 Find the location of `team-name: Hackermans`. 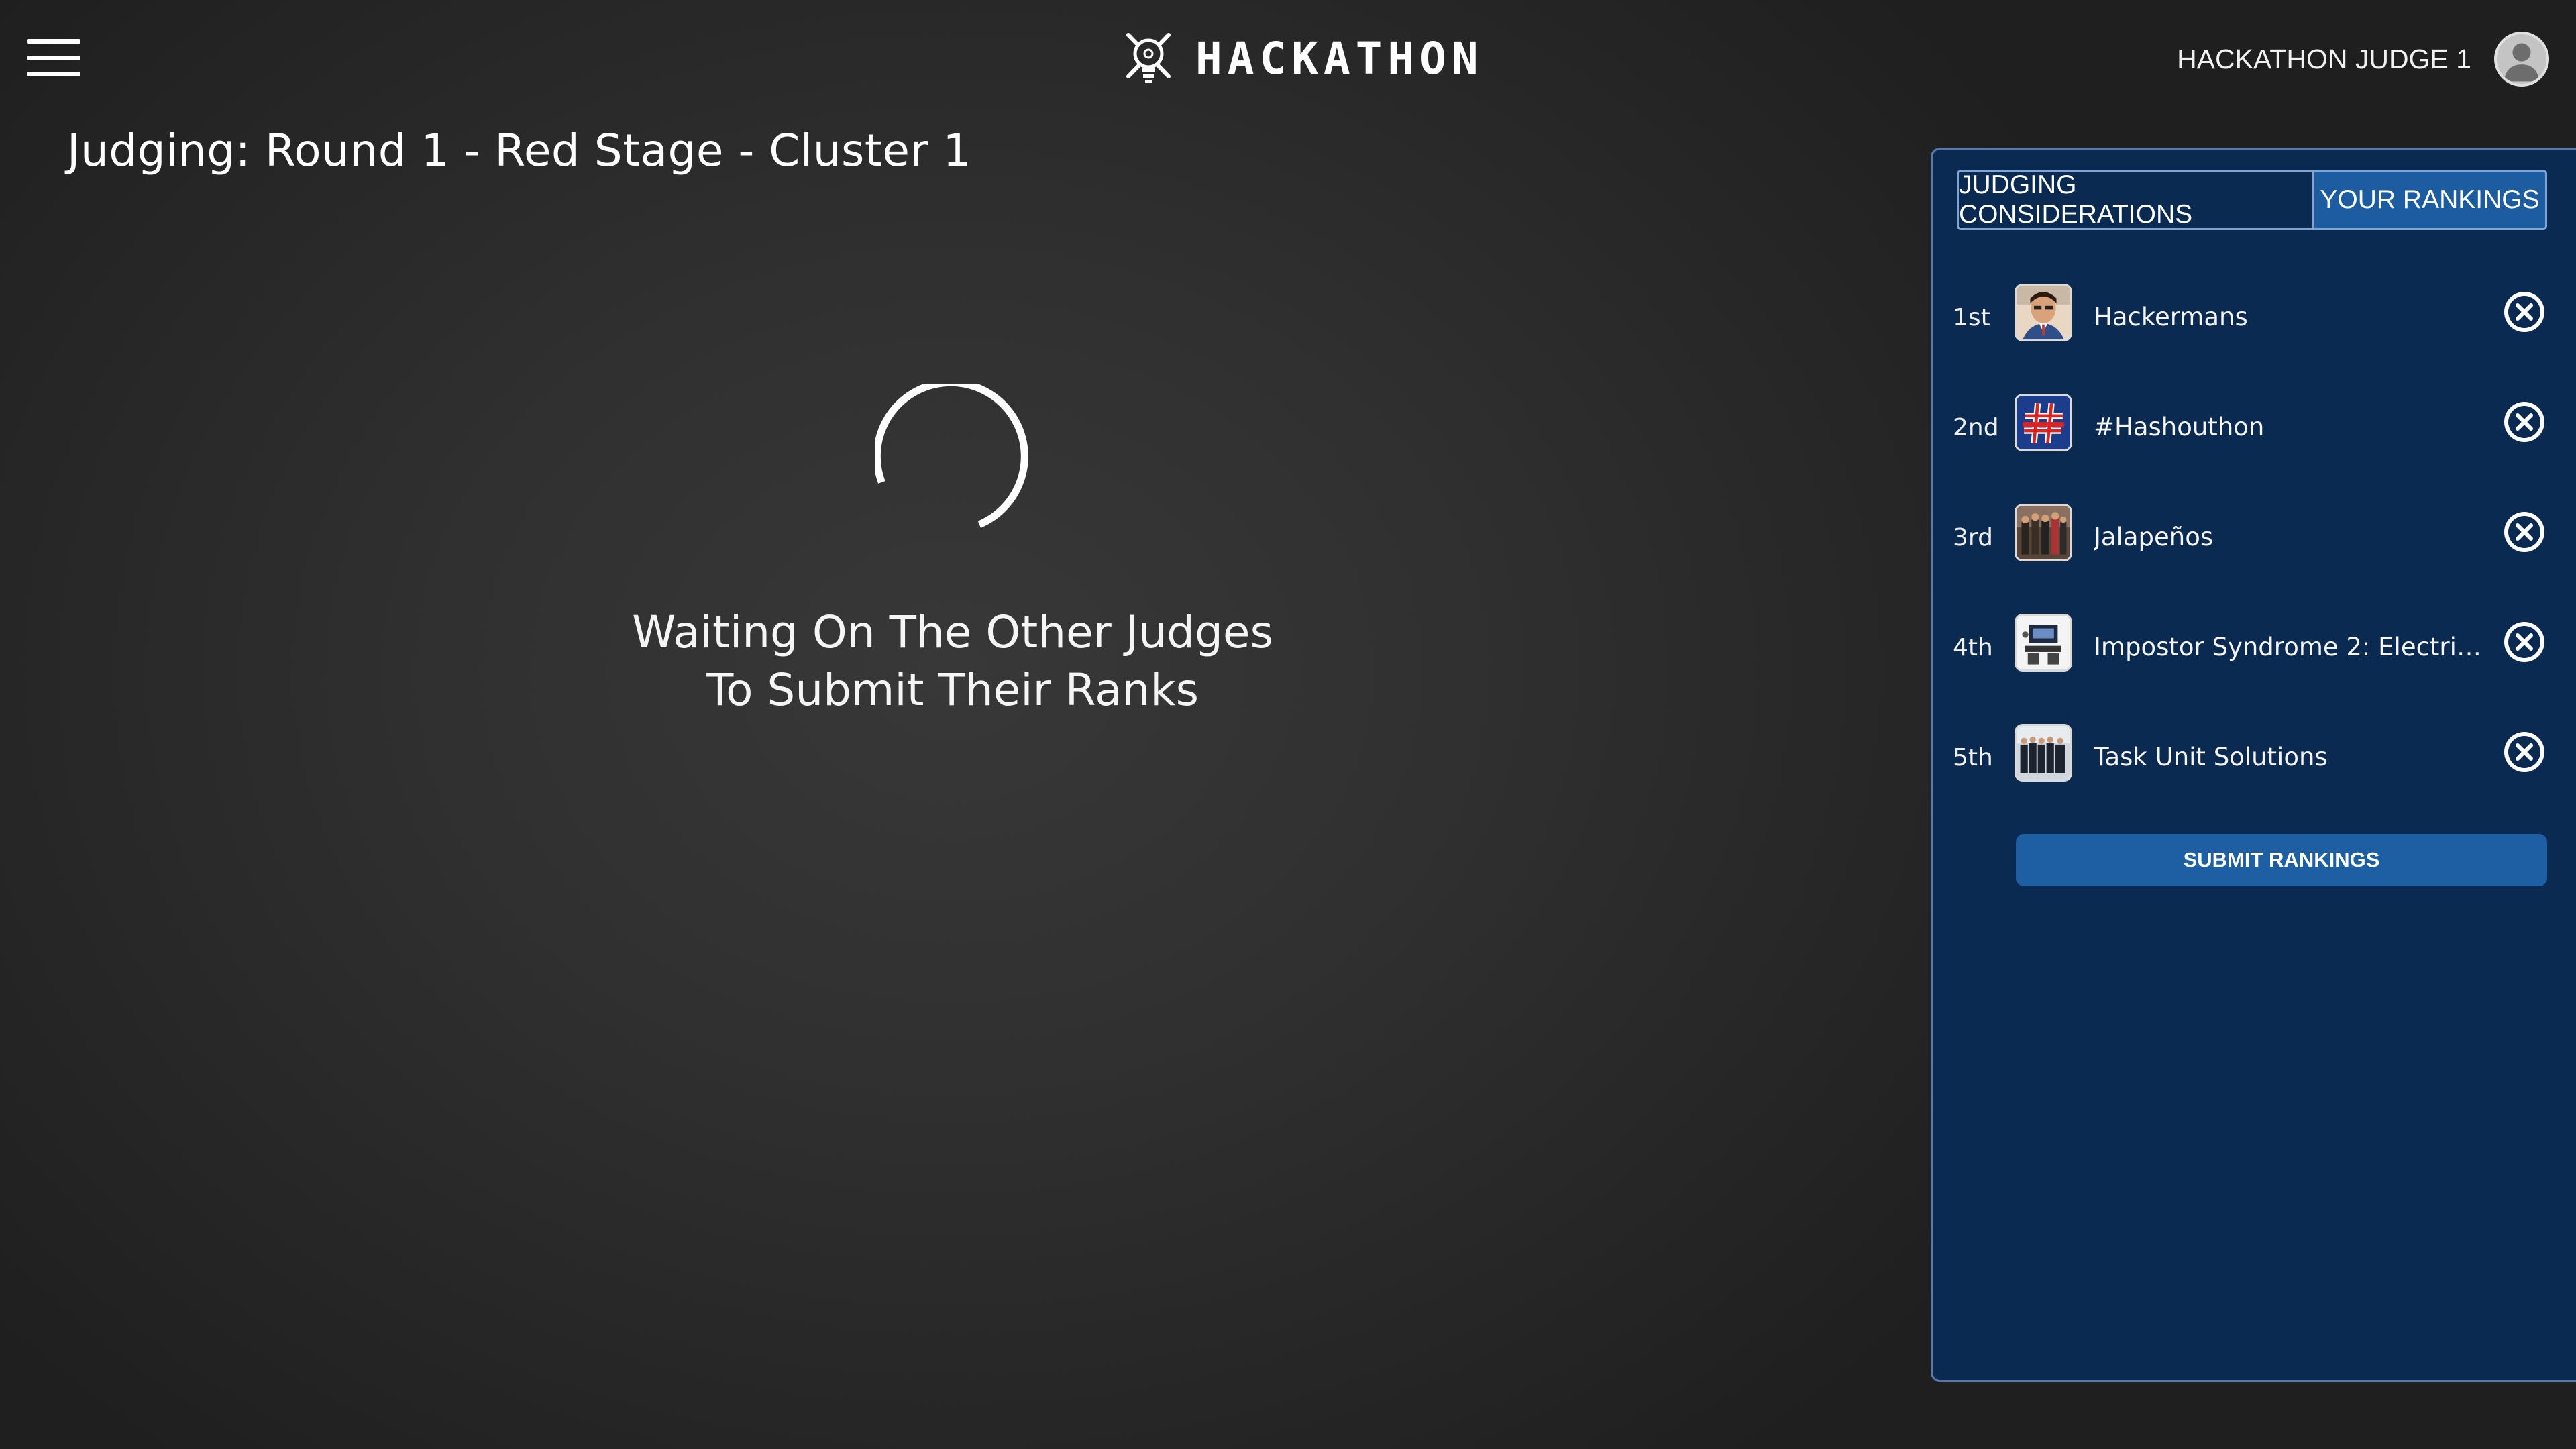

team-name: Hackermans is located at coordinates (2171, 317).